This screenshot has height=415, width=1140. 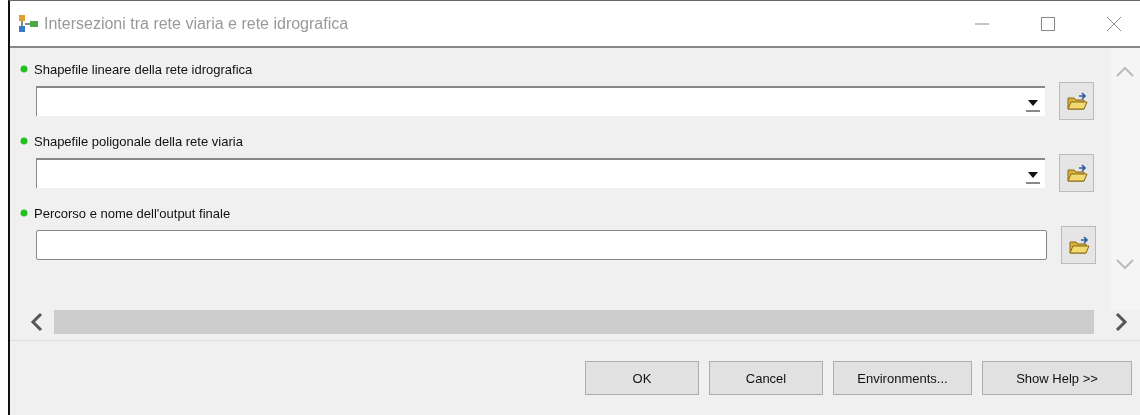 I want to click on input-field, so click(x=541, y=245).